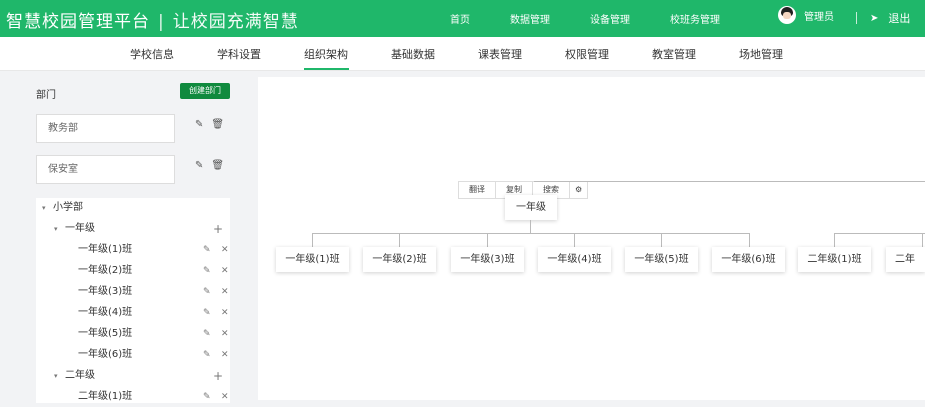  I want to click on topbar-divider, so click(856, 18).